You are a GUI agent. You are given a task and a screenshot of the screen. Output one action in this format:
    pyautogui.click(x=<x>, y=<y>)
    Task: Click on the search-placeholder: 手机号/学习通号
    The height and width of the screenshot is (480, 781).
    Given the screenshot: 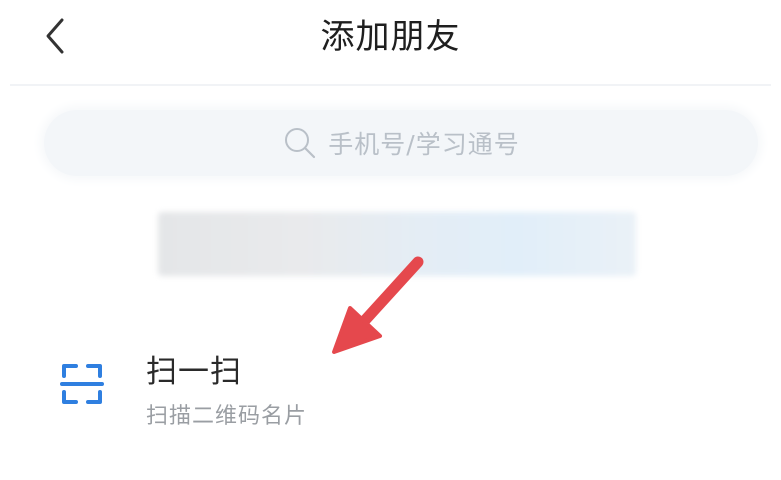 What is the action you would take?
    pyautogui.click(x=424, y=144)
    